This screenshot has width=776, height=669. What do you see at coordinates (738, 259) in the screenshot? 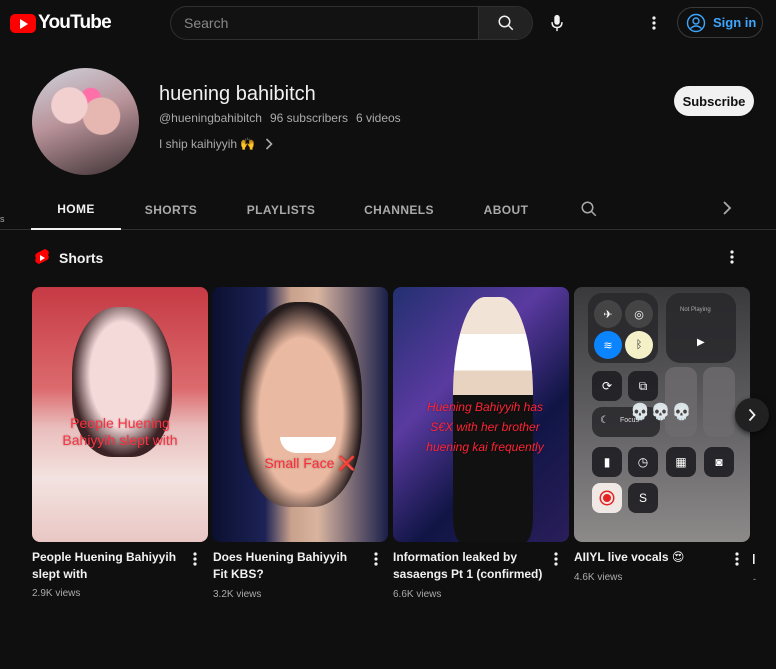
I see `shorts-section-menu-button` at bounding box center [738, 259].